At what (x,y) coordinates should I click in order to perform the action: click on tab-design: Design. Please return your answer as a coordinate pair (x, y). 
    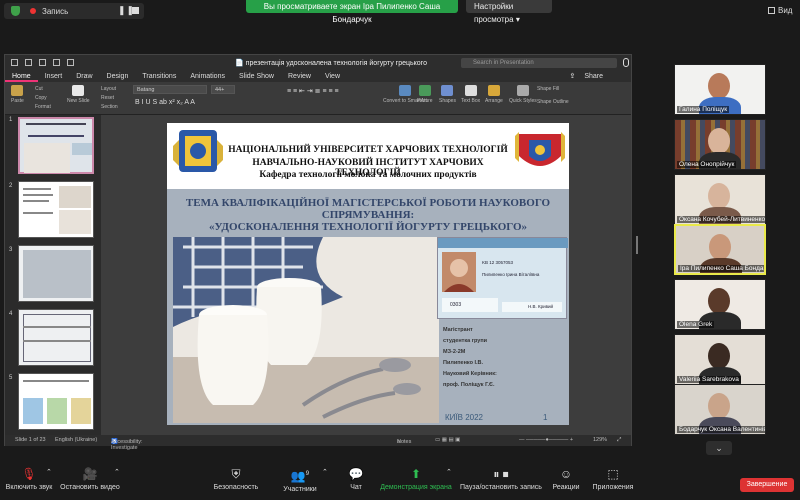
    Looking at the image, I should click on (118, 76).